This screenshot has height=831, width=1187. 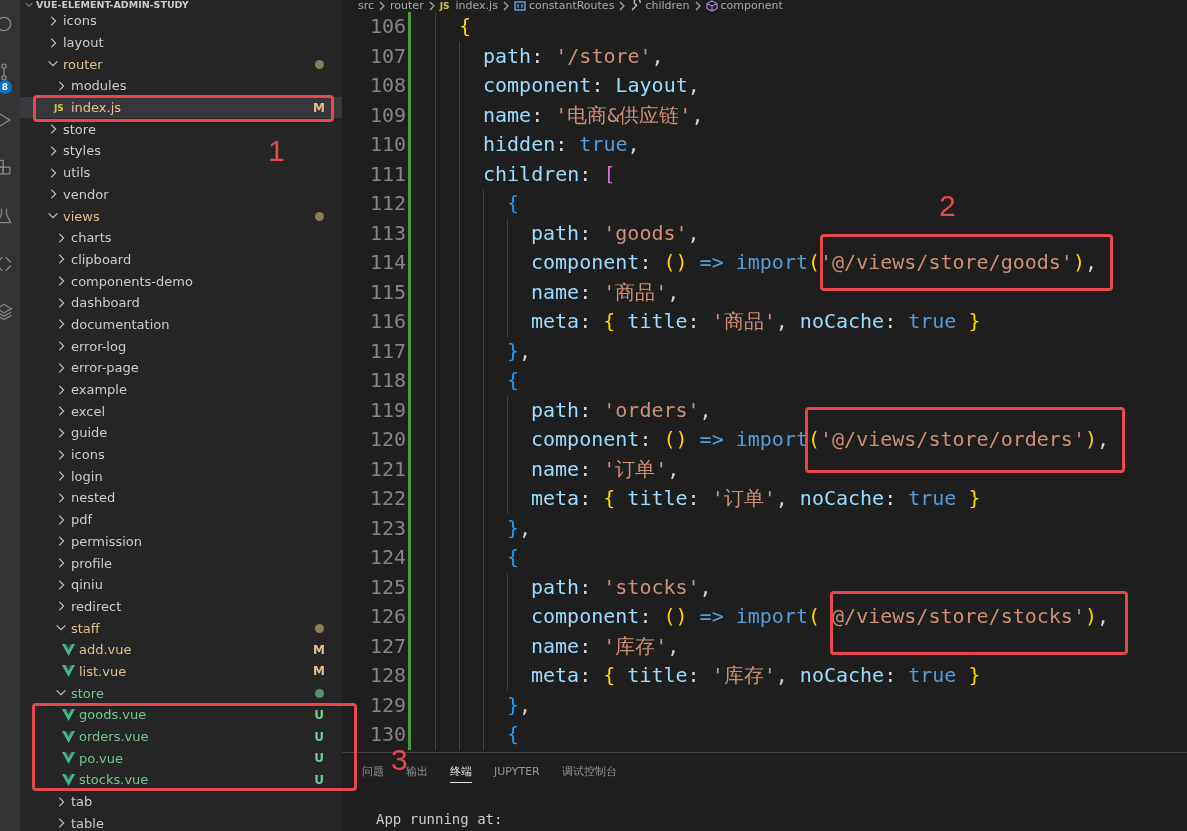 What do you see at coordinates (605, 292) in the screenshot?
I see `code-line: name: '商品',` at bounding box center [605, 292].